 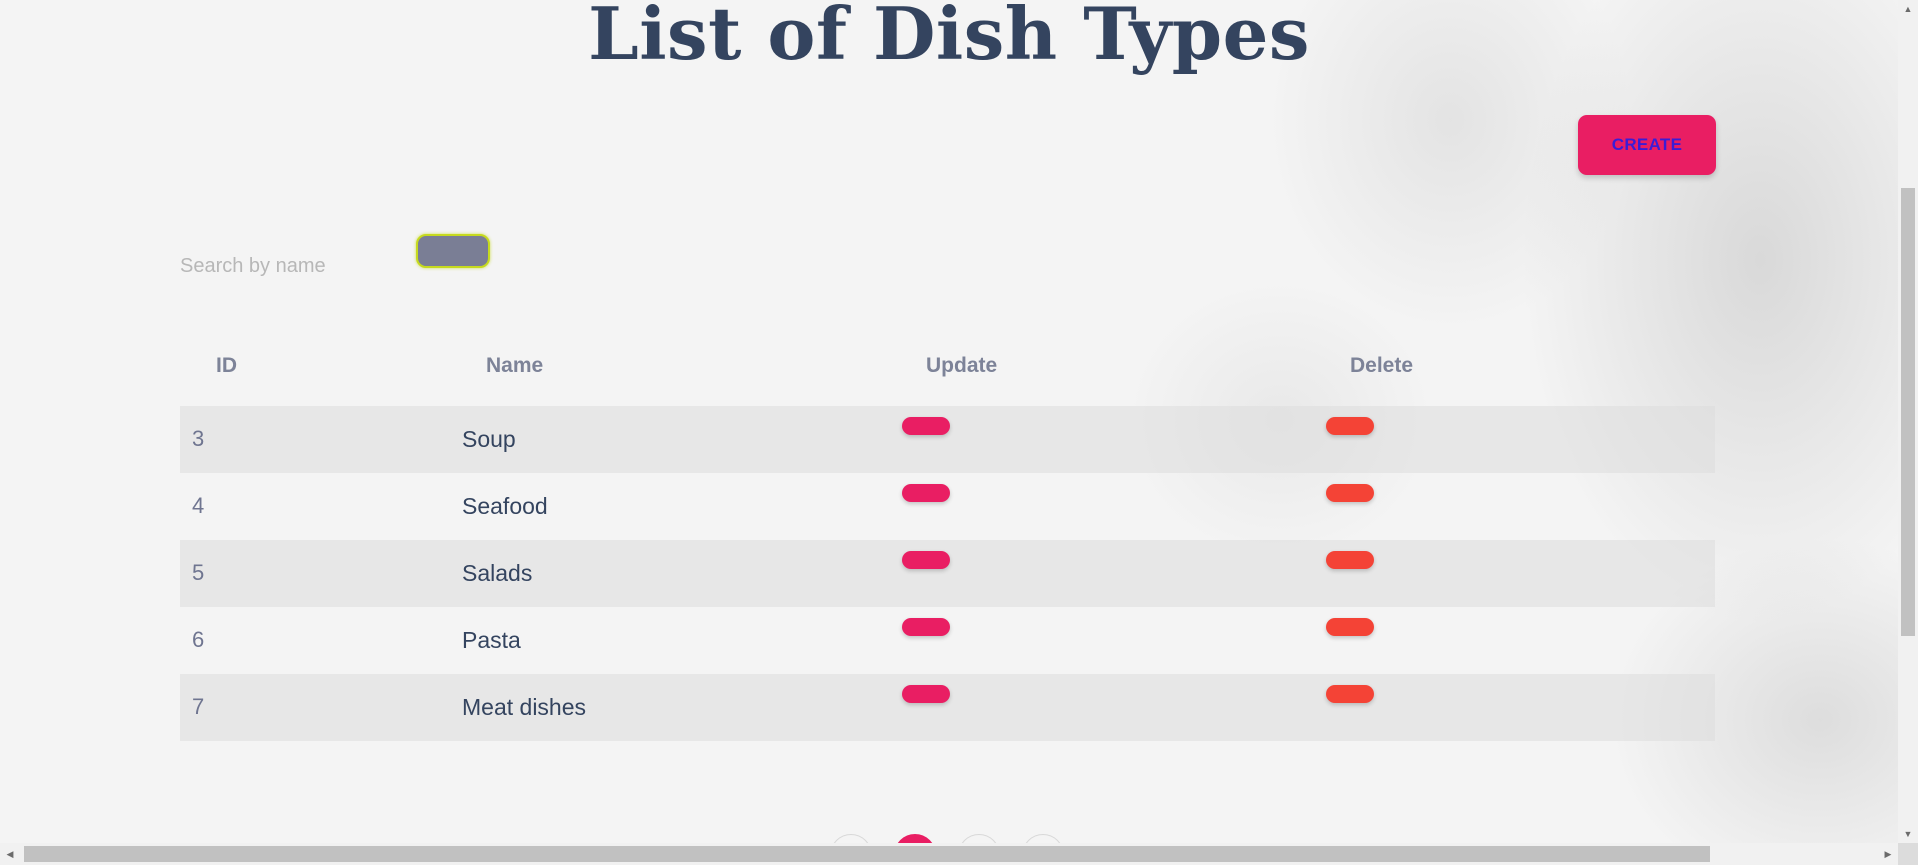 I want to click on cell-name: Meat dishes, so click(x=524, y=707).